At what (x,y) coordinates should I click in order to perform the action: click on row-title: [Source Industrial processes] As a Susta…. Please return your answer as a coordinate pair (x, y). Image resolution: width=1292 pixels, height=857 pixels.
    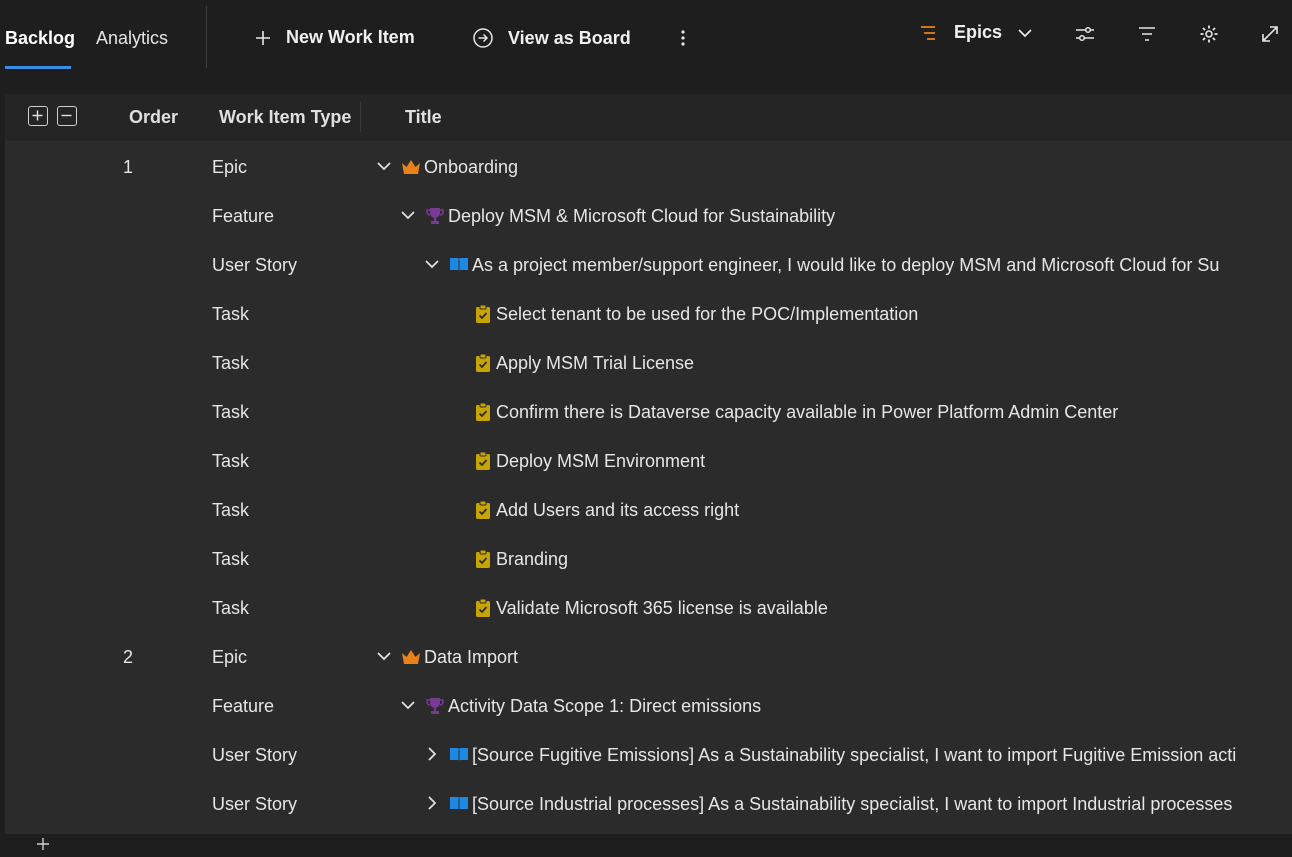
    Looking at the image, I should click on (852, 804).